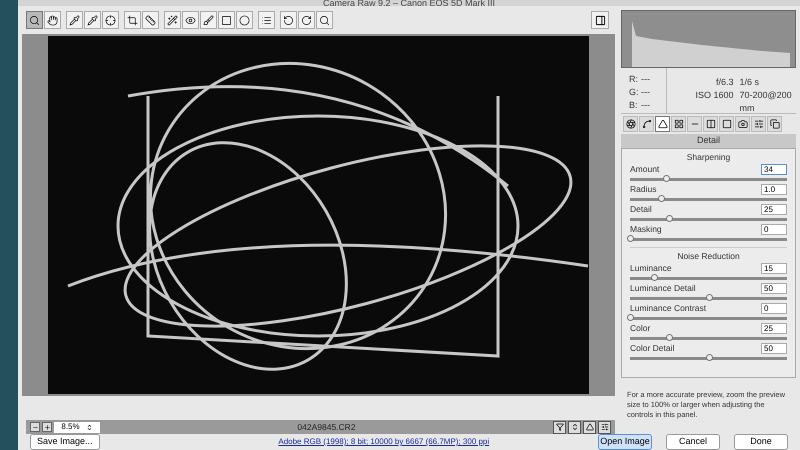 The image size is (800, 450). I want to click on value-field: 1.0, so click(774, 190).